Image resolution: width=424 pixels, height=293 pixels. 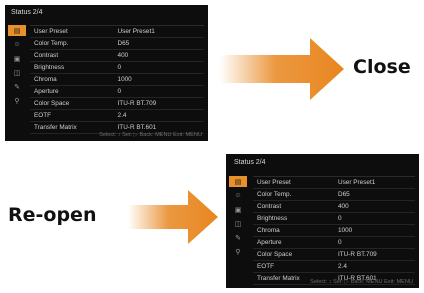 What do you see at coordinates (282, 69) in the screenshot?
I see `close-arrow-icon` at bounding box center [282, 69].